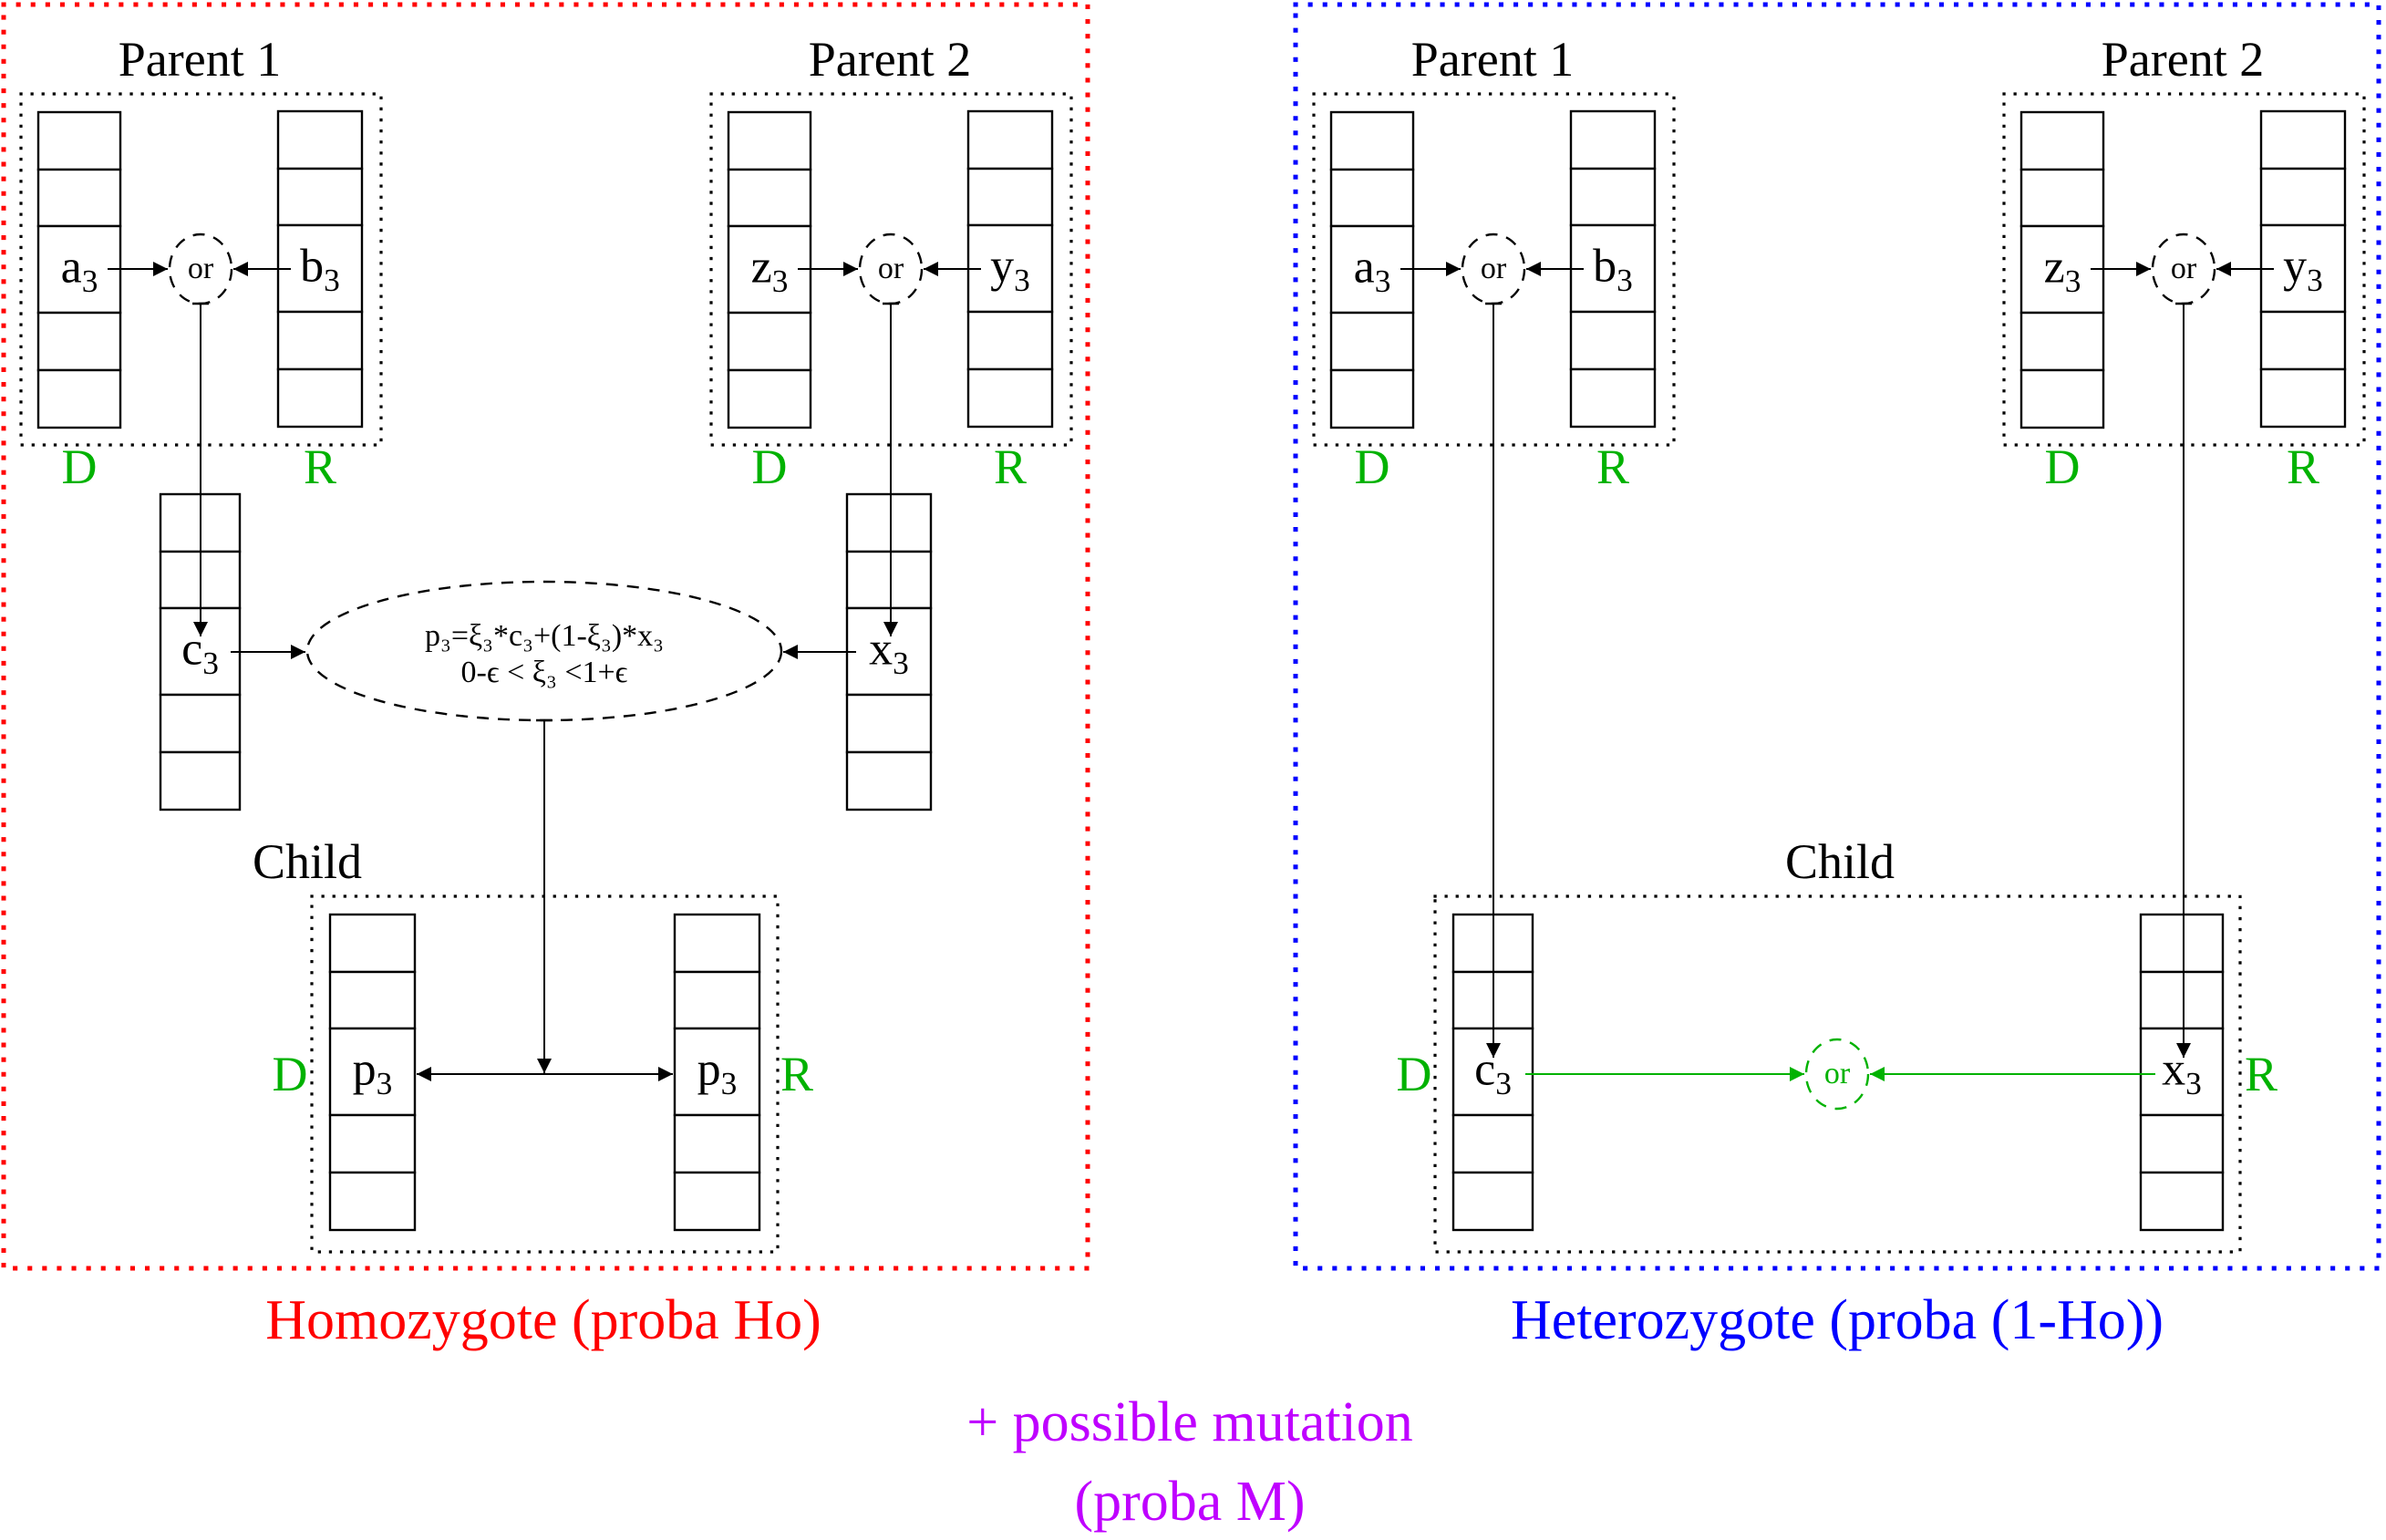 The width and height of the screenshot is (2386, 1540). Describe the element at coordinates (761, 268) in the screenshot. I see `gene-label-symbol: z` at that location.